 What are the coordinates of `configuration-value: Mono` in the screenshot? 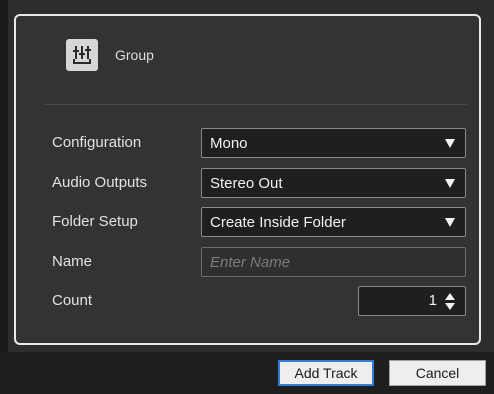 It's located at (229, 143).